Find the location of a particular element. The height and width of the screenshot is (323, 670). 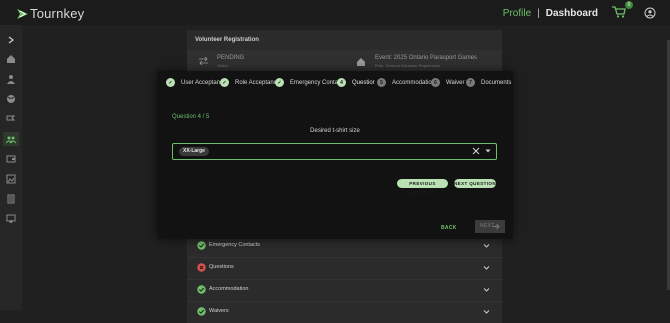

step-user-acceptance: ✓ User Acceptanc is located at coordinates (194, 82).